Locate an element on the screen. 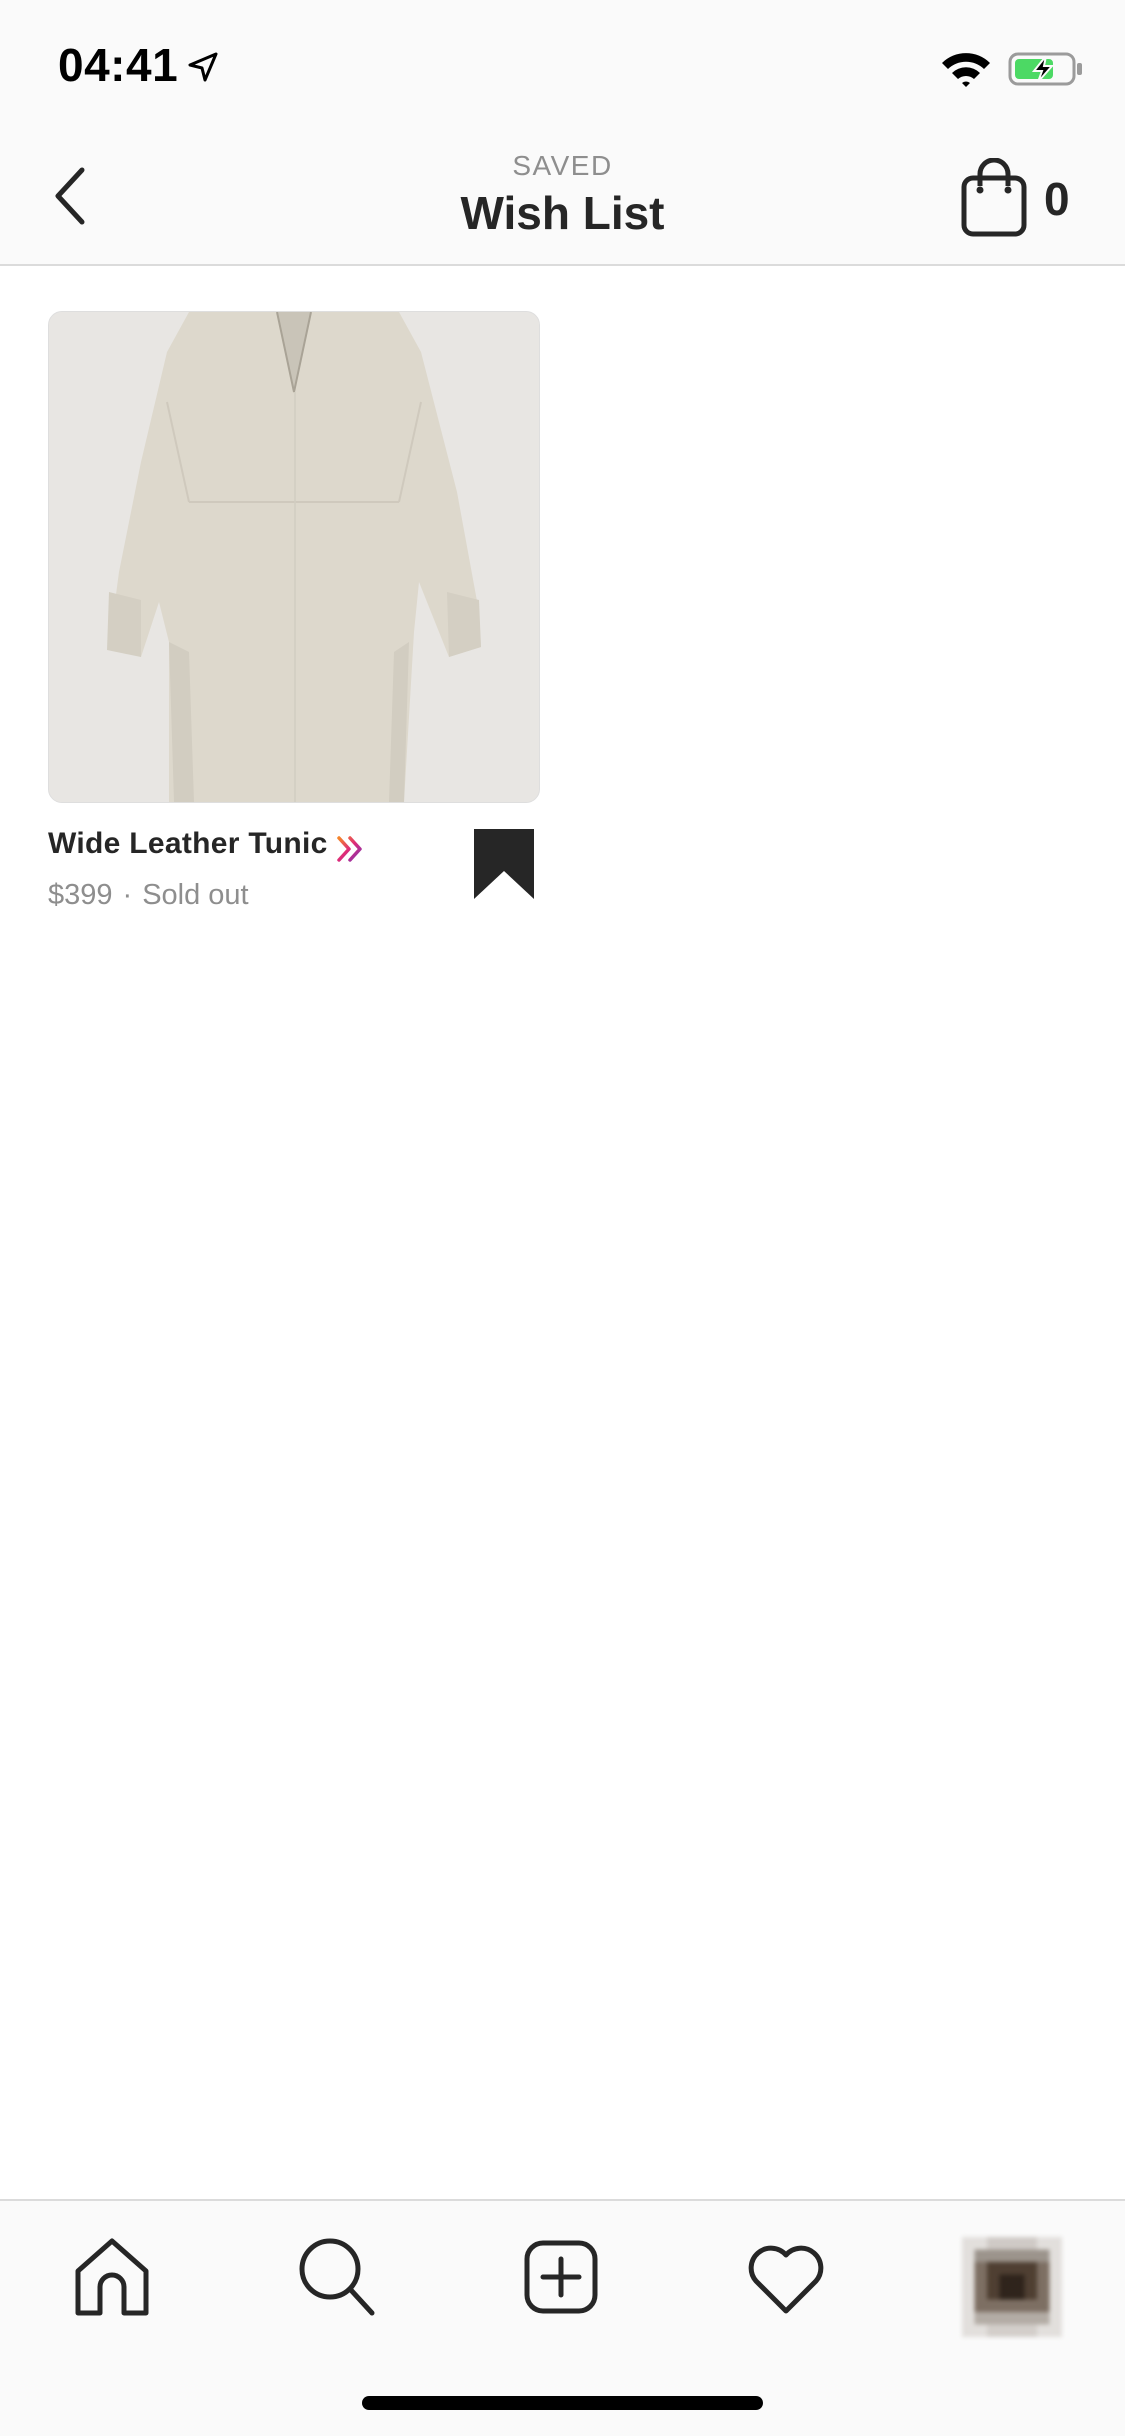 Image resolution: width=1125 pixels, height=2436 pixels. product-name-row: Wide Leather Tunic is located at coordinates (248, 852).